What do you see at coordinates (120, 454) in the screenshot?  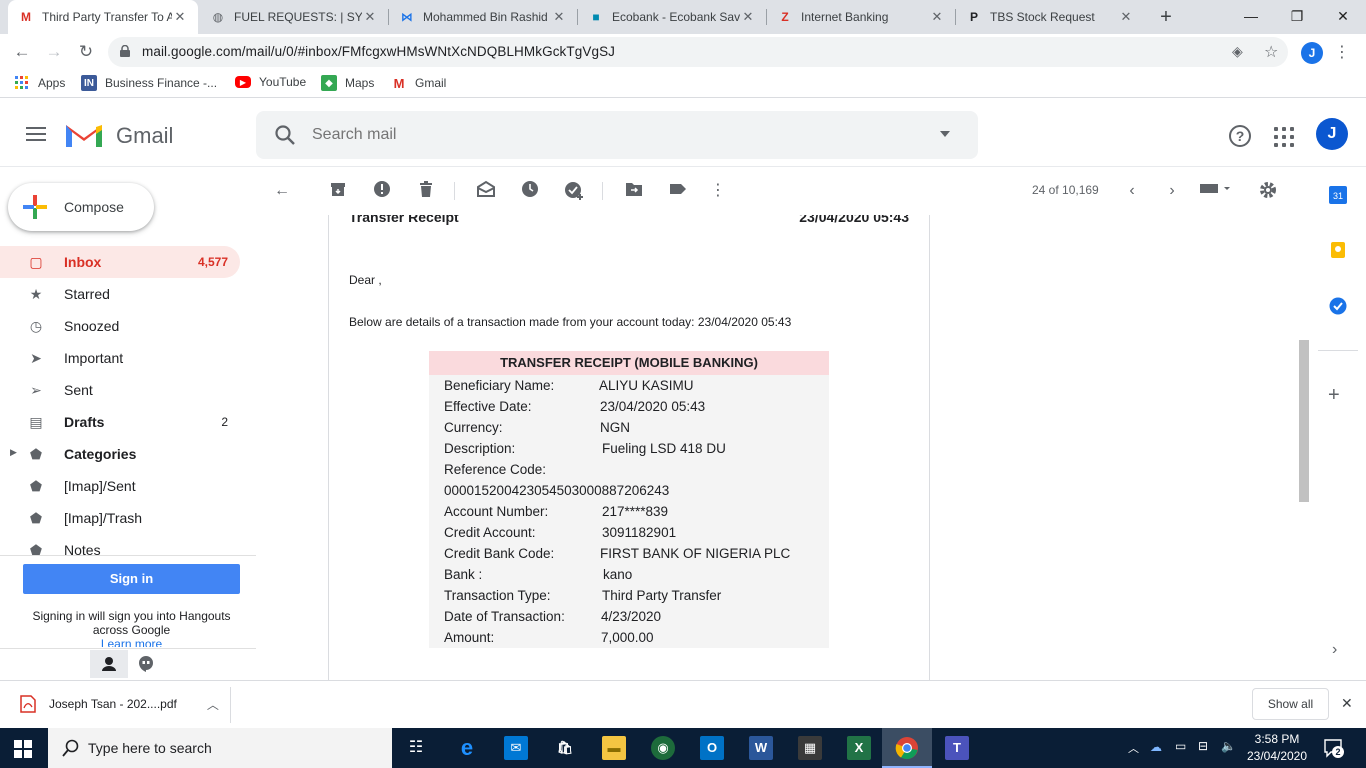 I see `sidebar-item-categories: ▶ ⬟ Categories` at bounding box center [120, 454].